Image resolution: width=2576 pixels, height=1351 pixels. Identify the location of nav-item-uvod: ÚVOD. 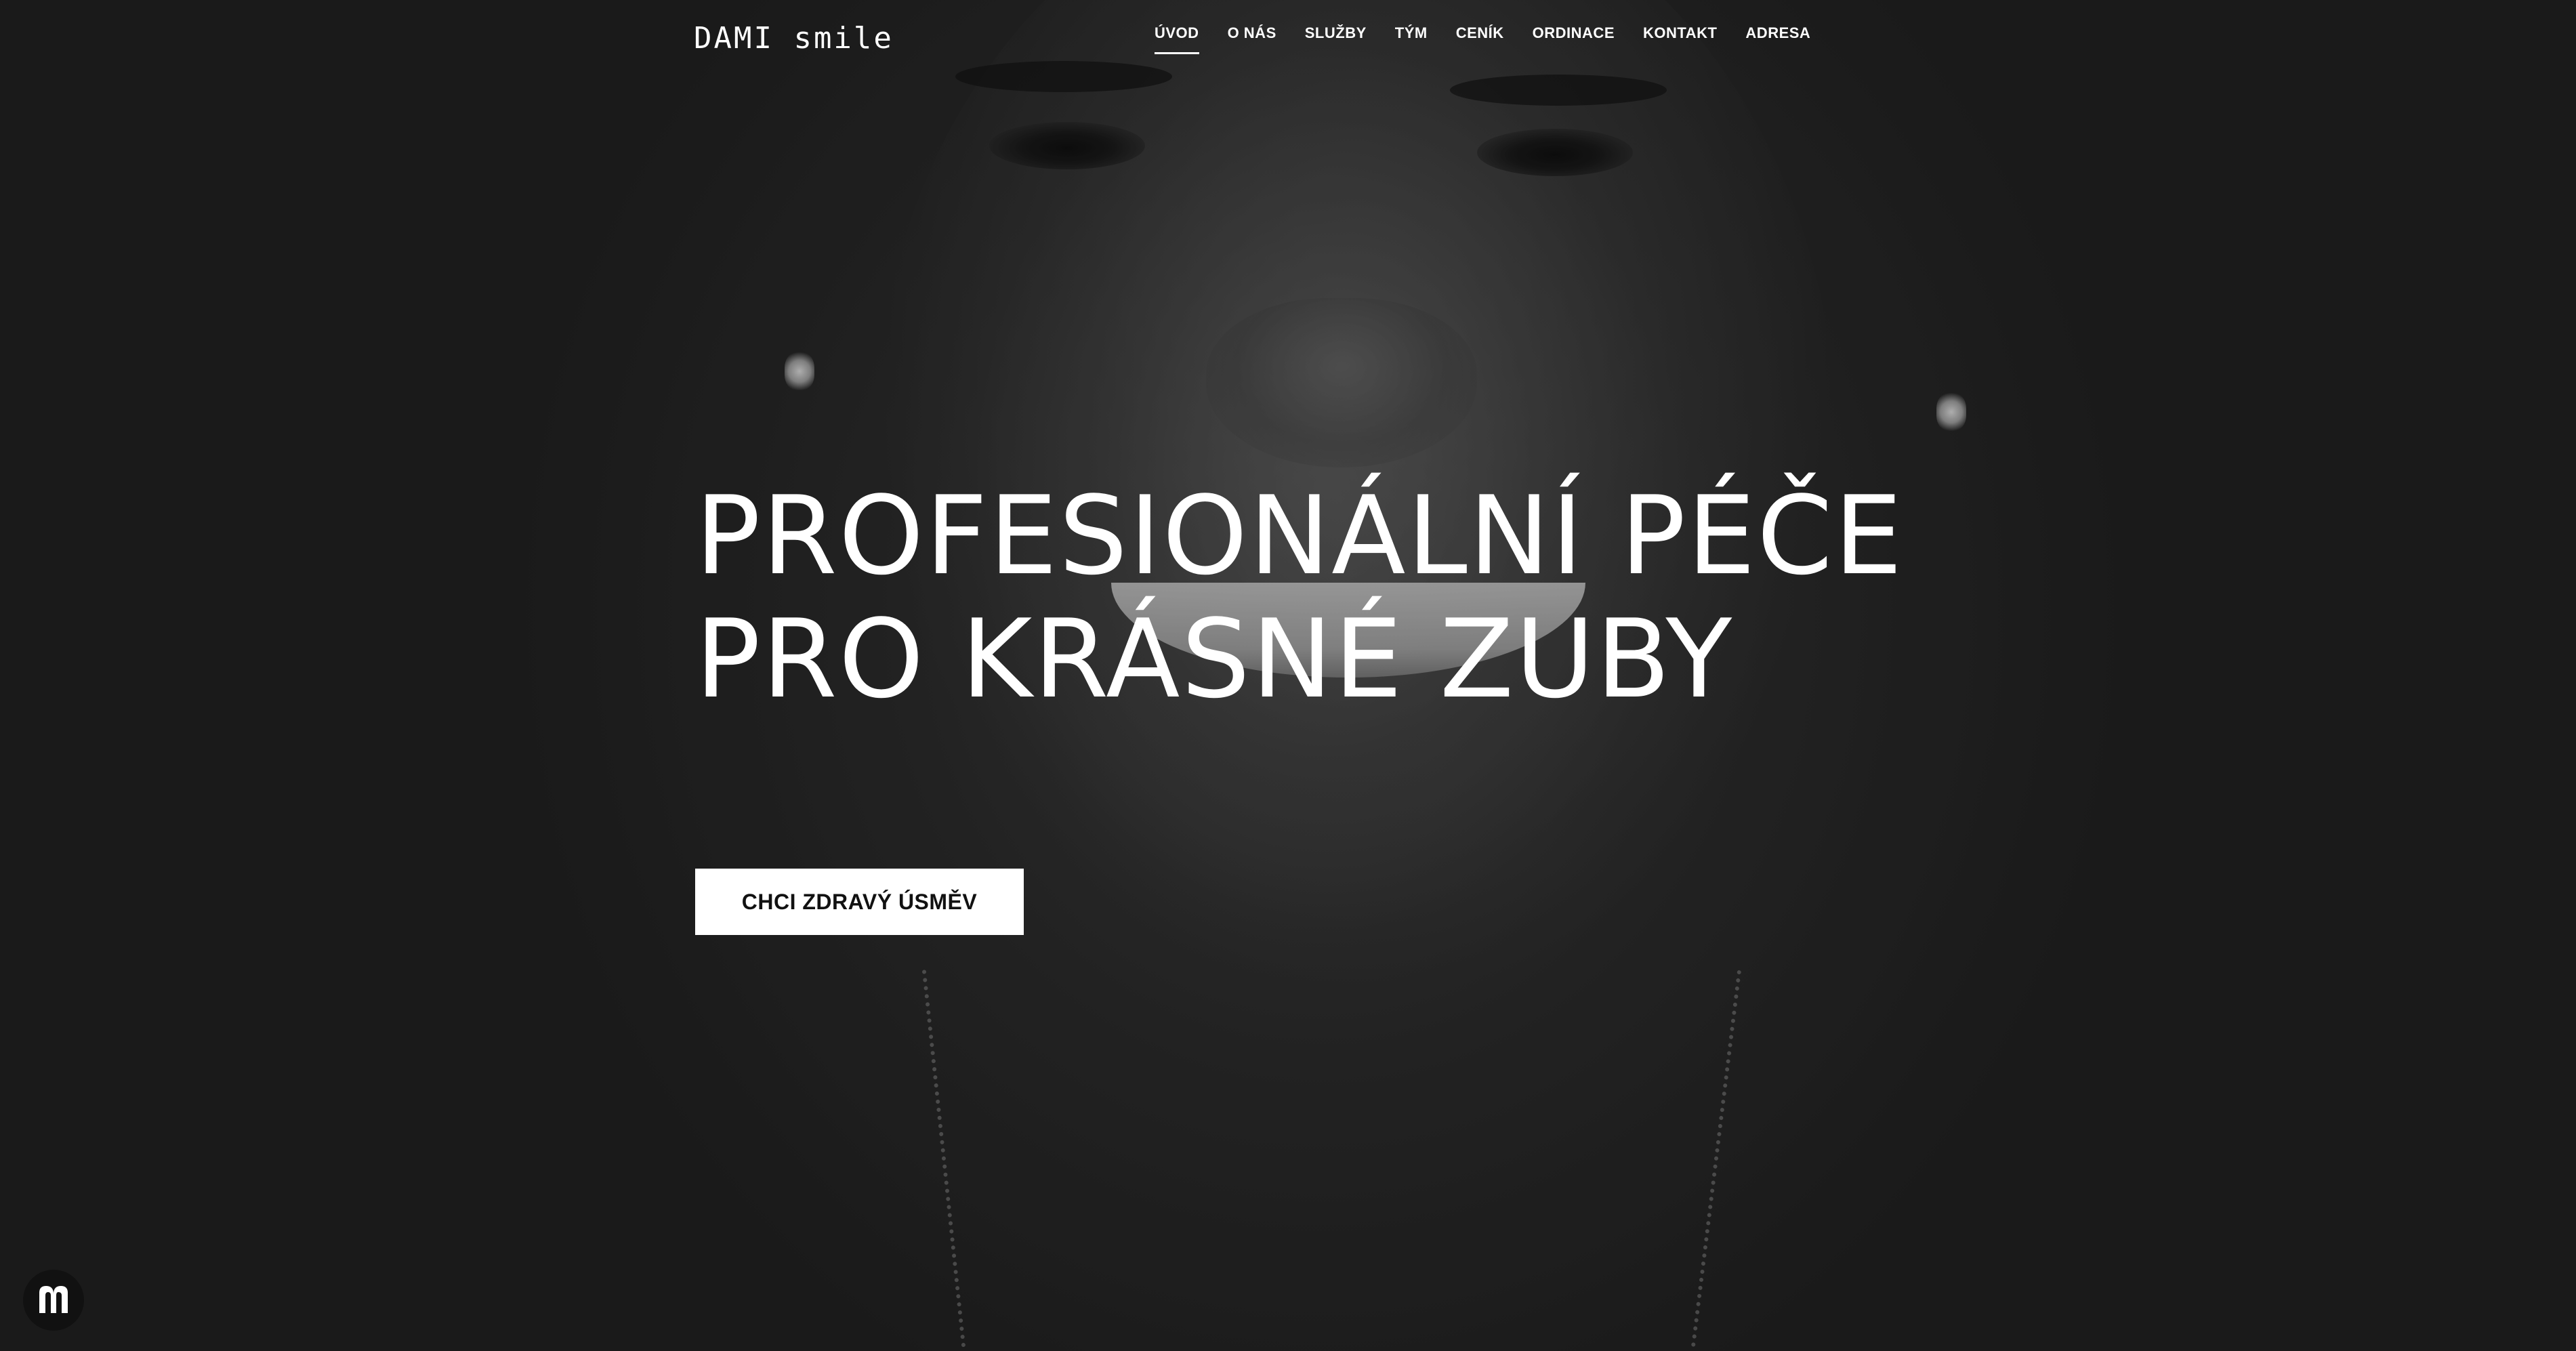
(1177, 39).